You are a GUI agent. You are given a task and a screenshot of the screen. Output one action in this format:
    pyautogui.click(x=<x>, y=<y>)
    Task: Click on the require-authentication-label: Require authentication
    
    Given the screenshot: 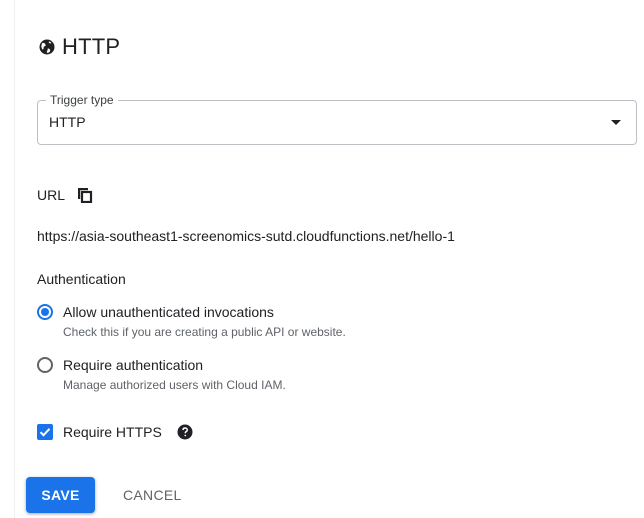 What is the action you would take?
    pyautogui.click(x=133, y=365)
    